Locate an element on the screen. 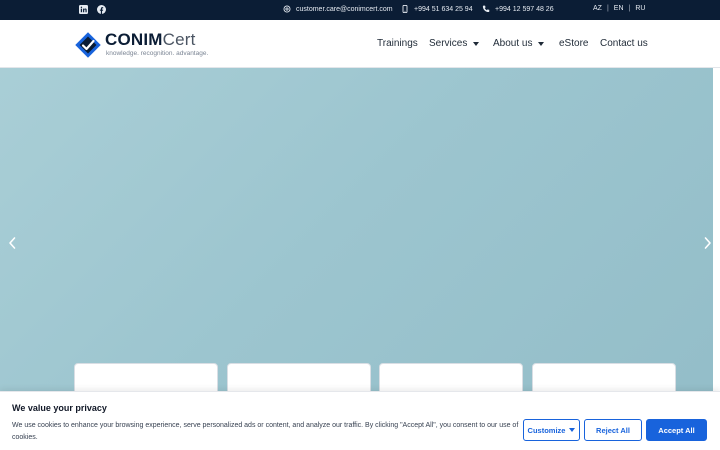 This screenshot has height=450, width=720. reject-label: Reject All is located at coordinates (613, 430).